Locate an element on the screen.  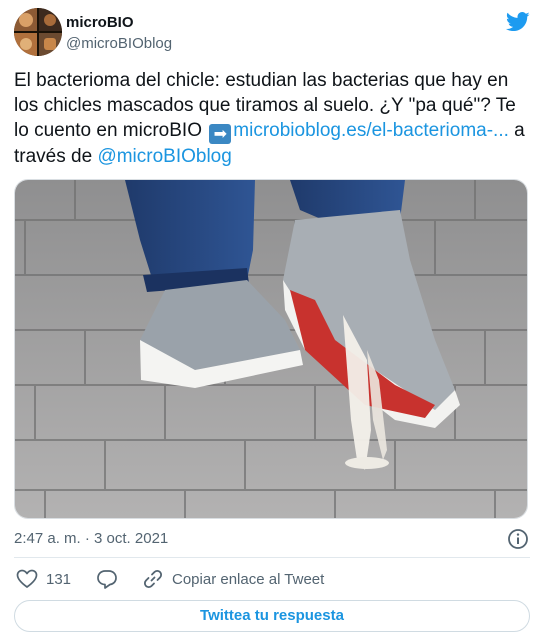
tweet-header: microBIO @microBIOblog is located at coordinates (272, 33).